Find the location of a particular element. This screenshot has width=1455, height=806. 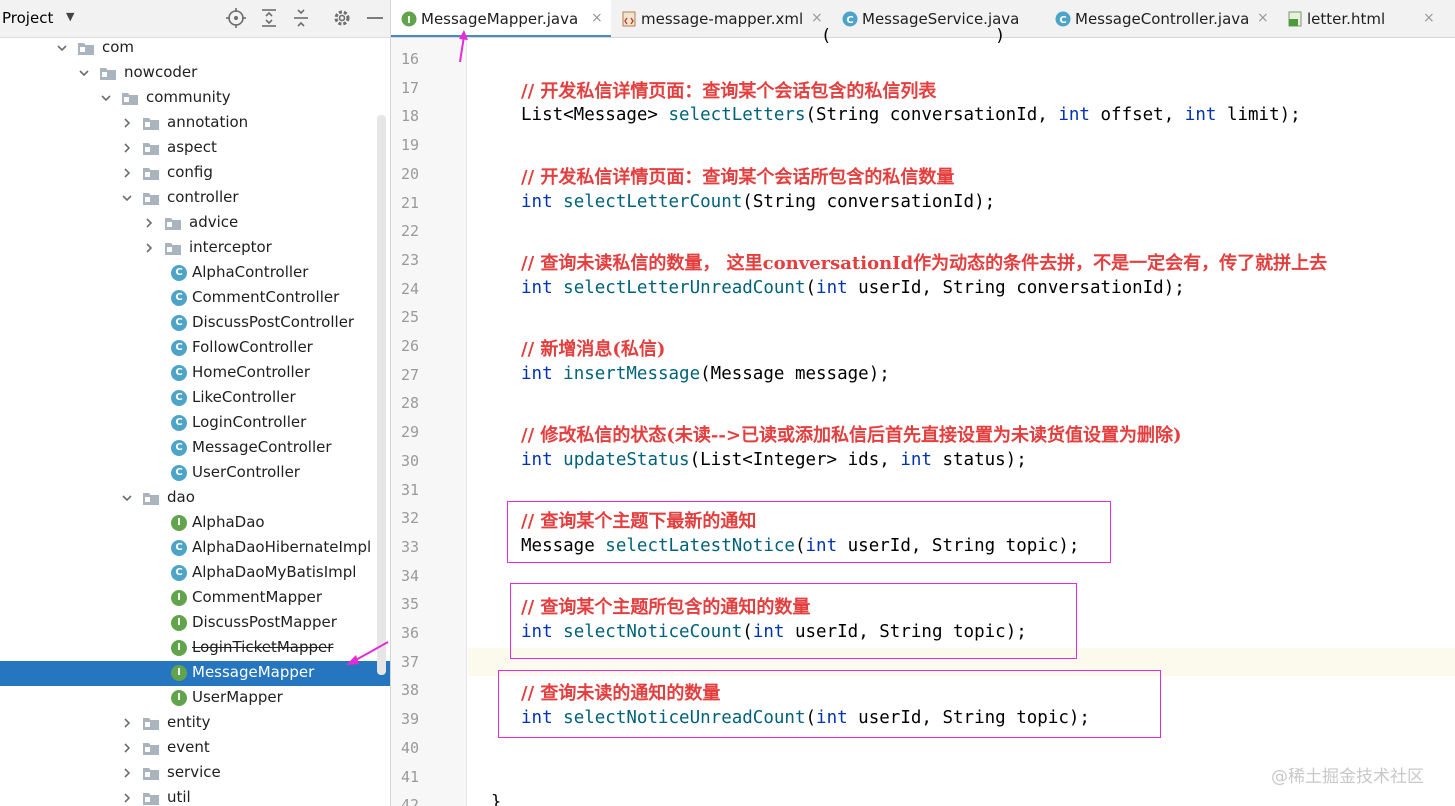

line-number: 20 is located at coordinates (409, 173).